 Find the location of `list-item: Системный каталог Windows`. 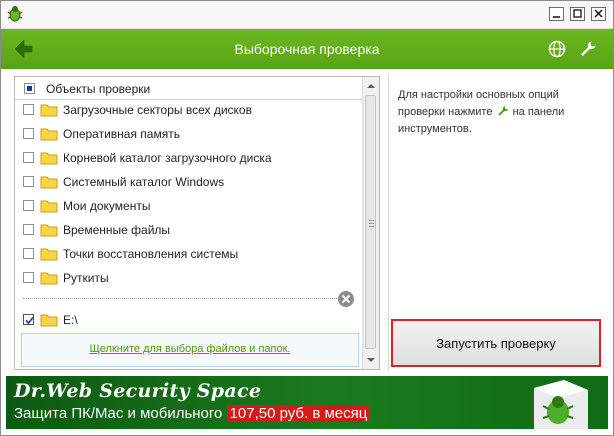

list-item: Системный каталог Windows is located at coordinates (189, 183).